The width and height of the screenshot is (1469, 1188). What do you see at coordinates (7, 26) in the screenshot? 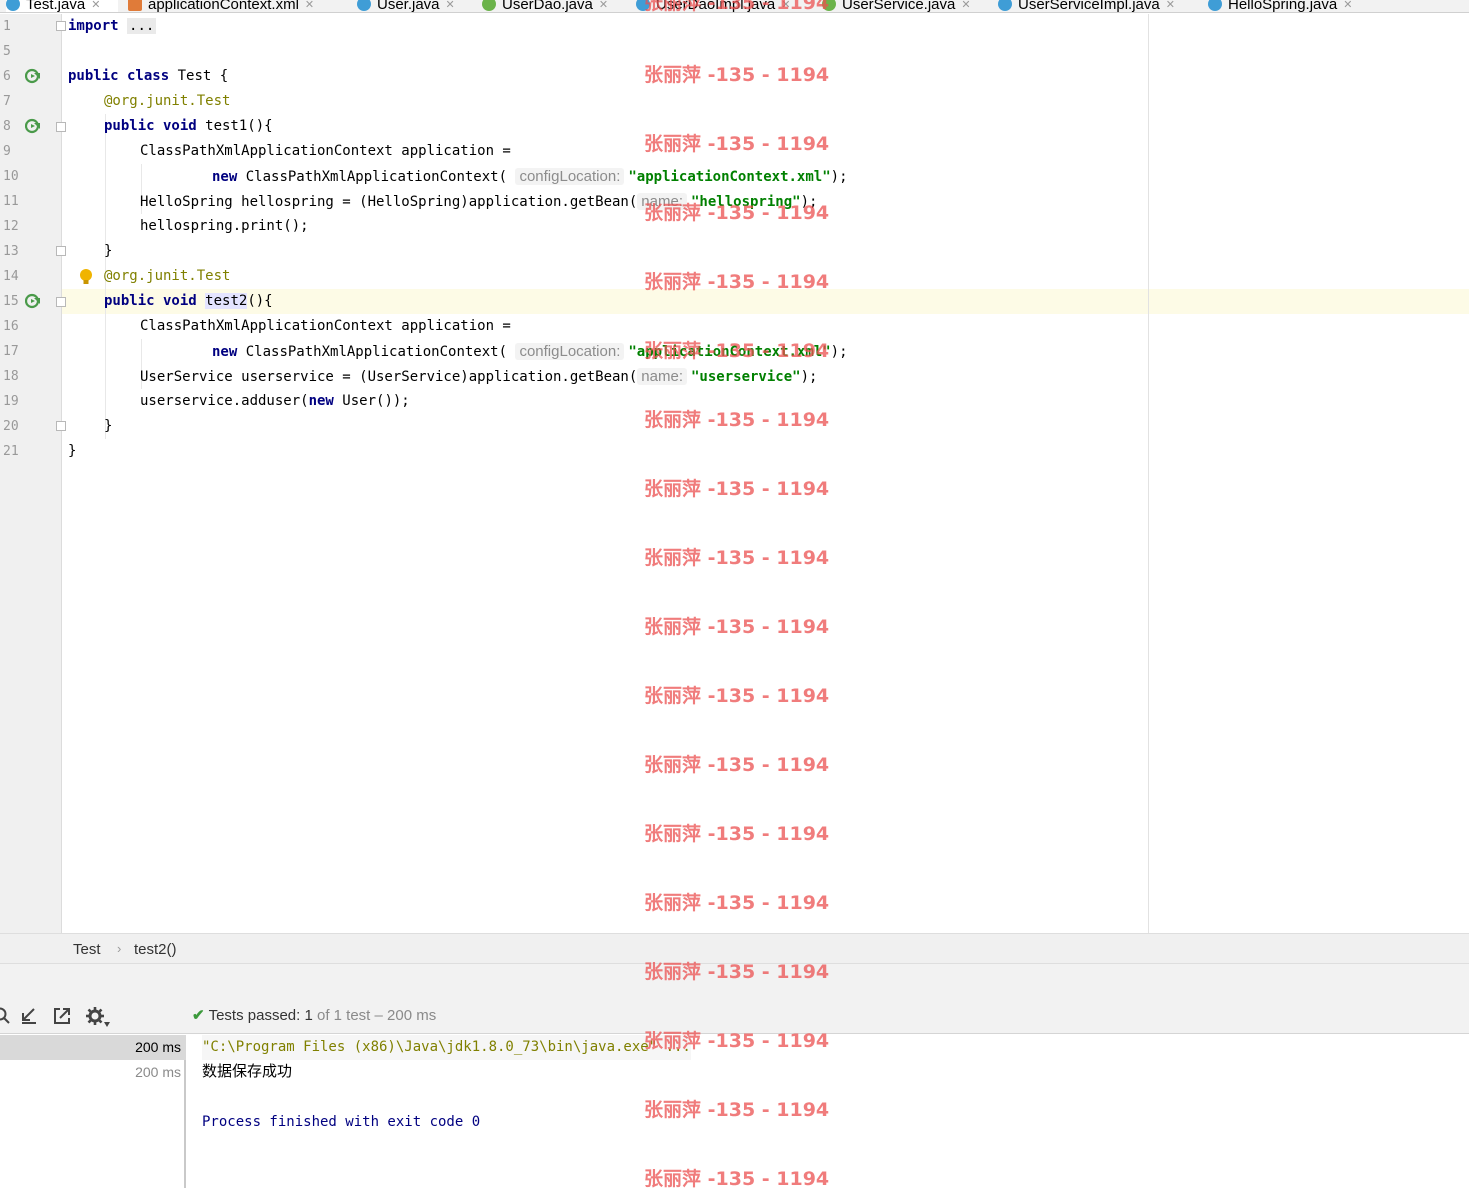
I see `line-number: 1` at bounding box center [7, 26].